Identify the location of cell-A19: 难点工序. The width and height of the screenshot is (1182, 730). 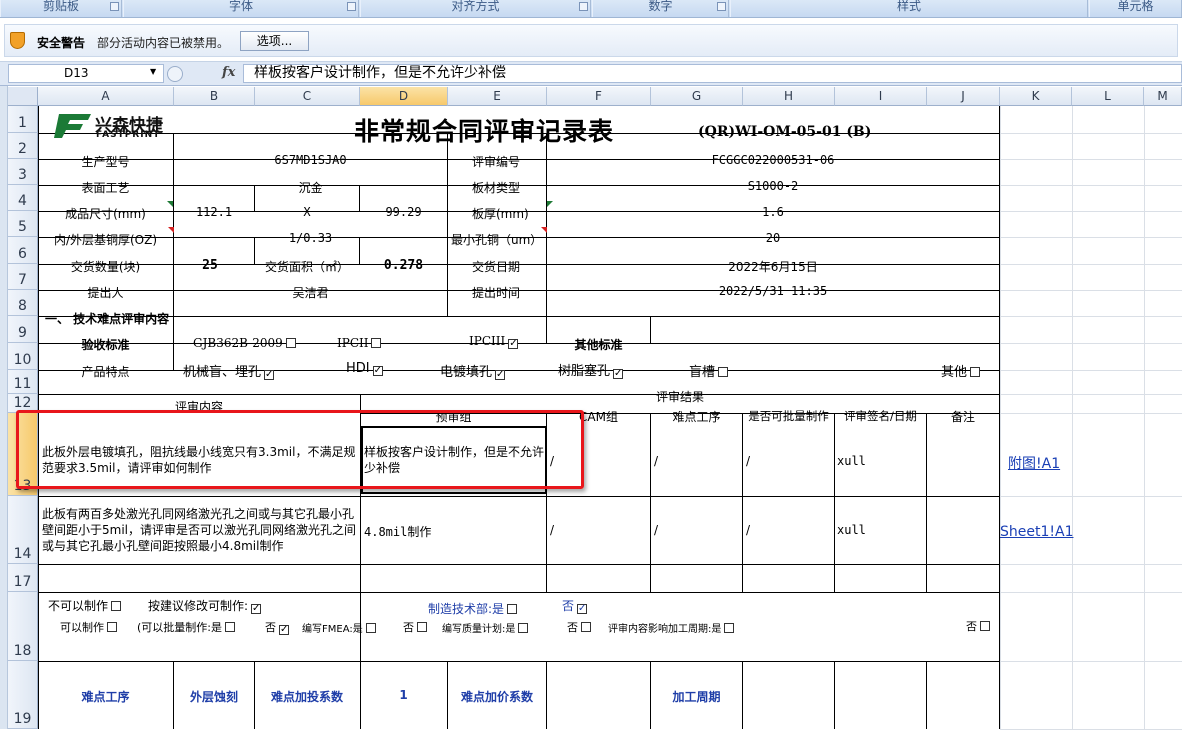
(105, 696).